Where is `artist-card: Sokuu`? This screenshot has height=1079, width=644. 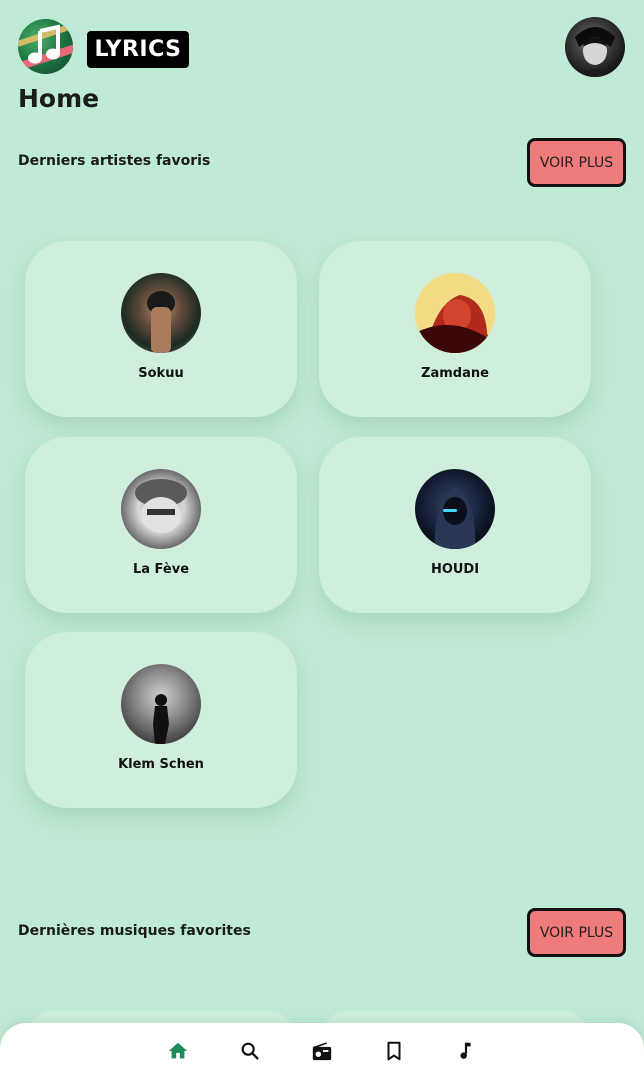 artist-card: Sokuu is located at coordinates (161, 329).